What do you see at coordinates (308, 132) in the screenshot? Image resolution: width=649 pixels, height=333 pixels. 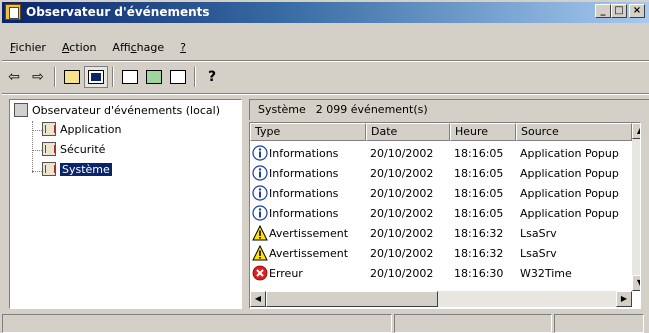 I see `column-header-type: Type` at bounding box center [308, 132].